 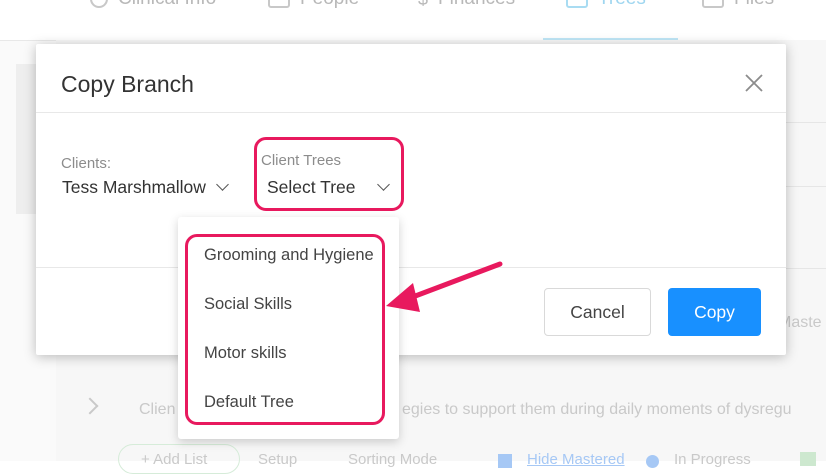 I want to click on footer-divider, so click(x=411, y=267).